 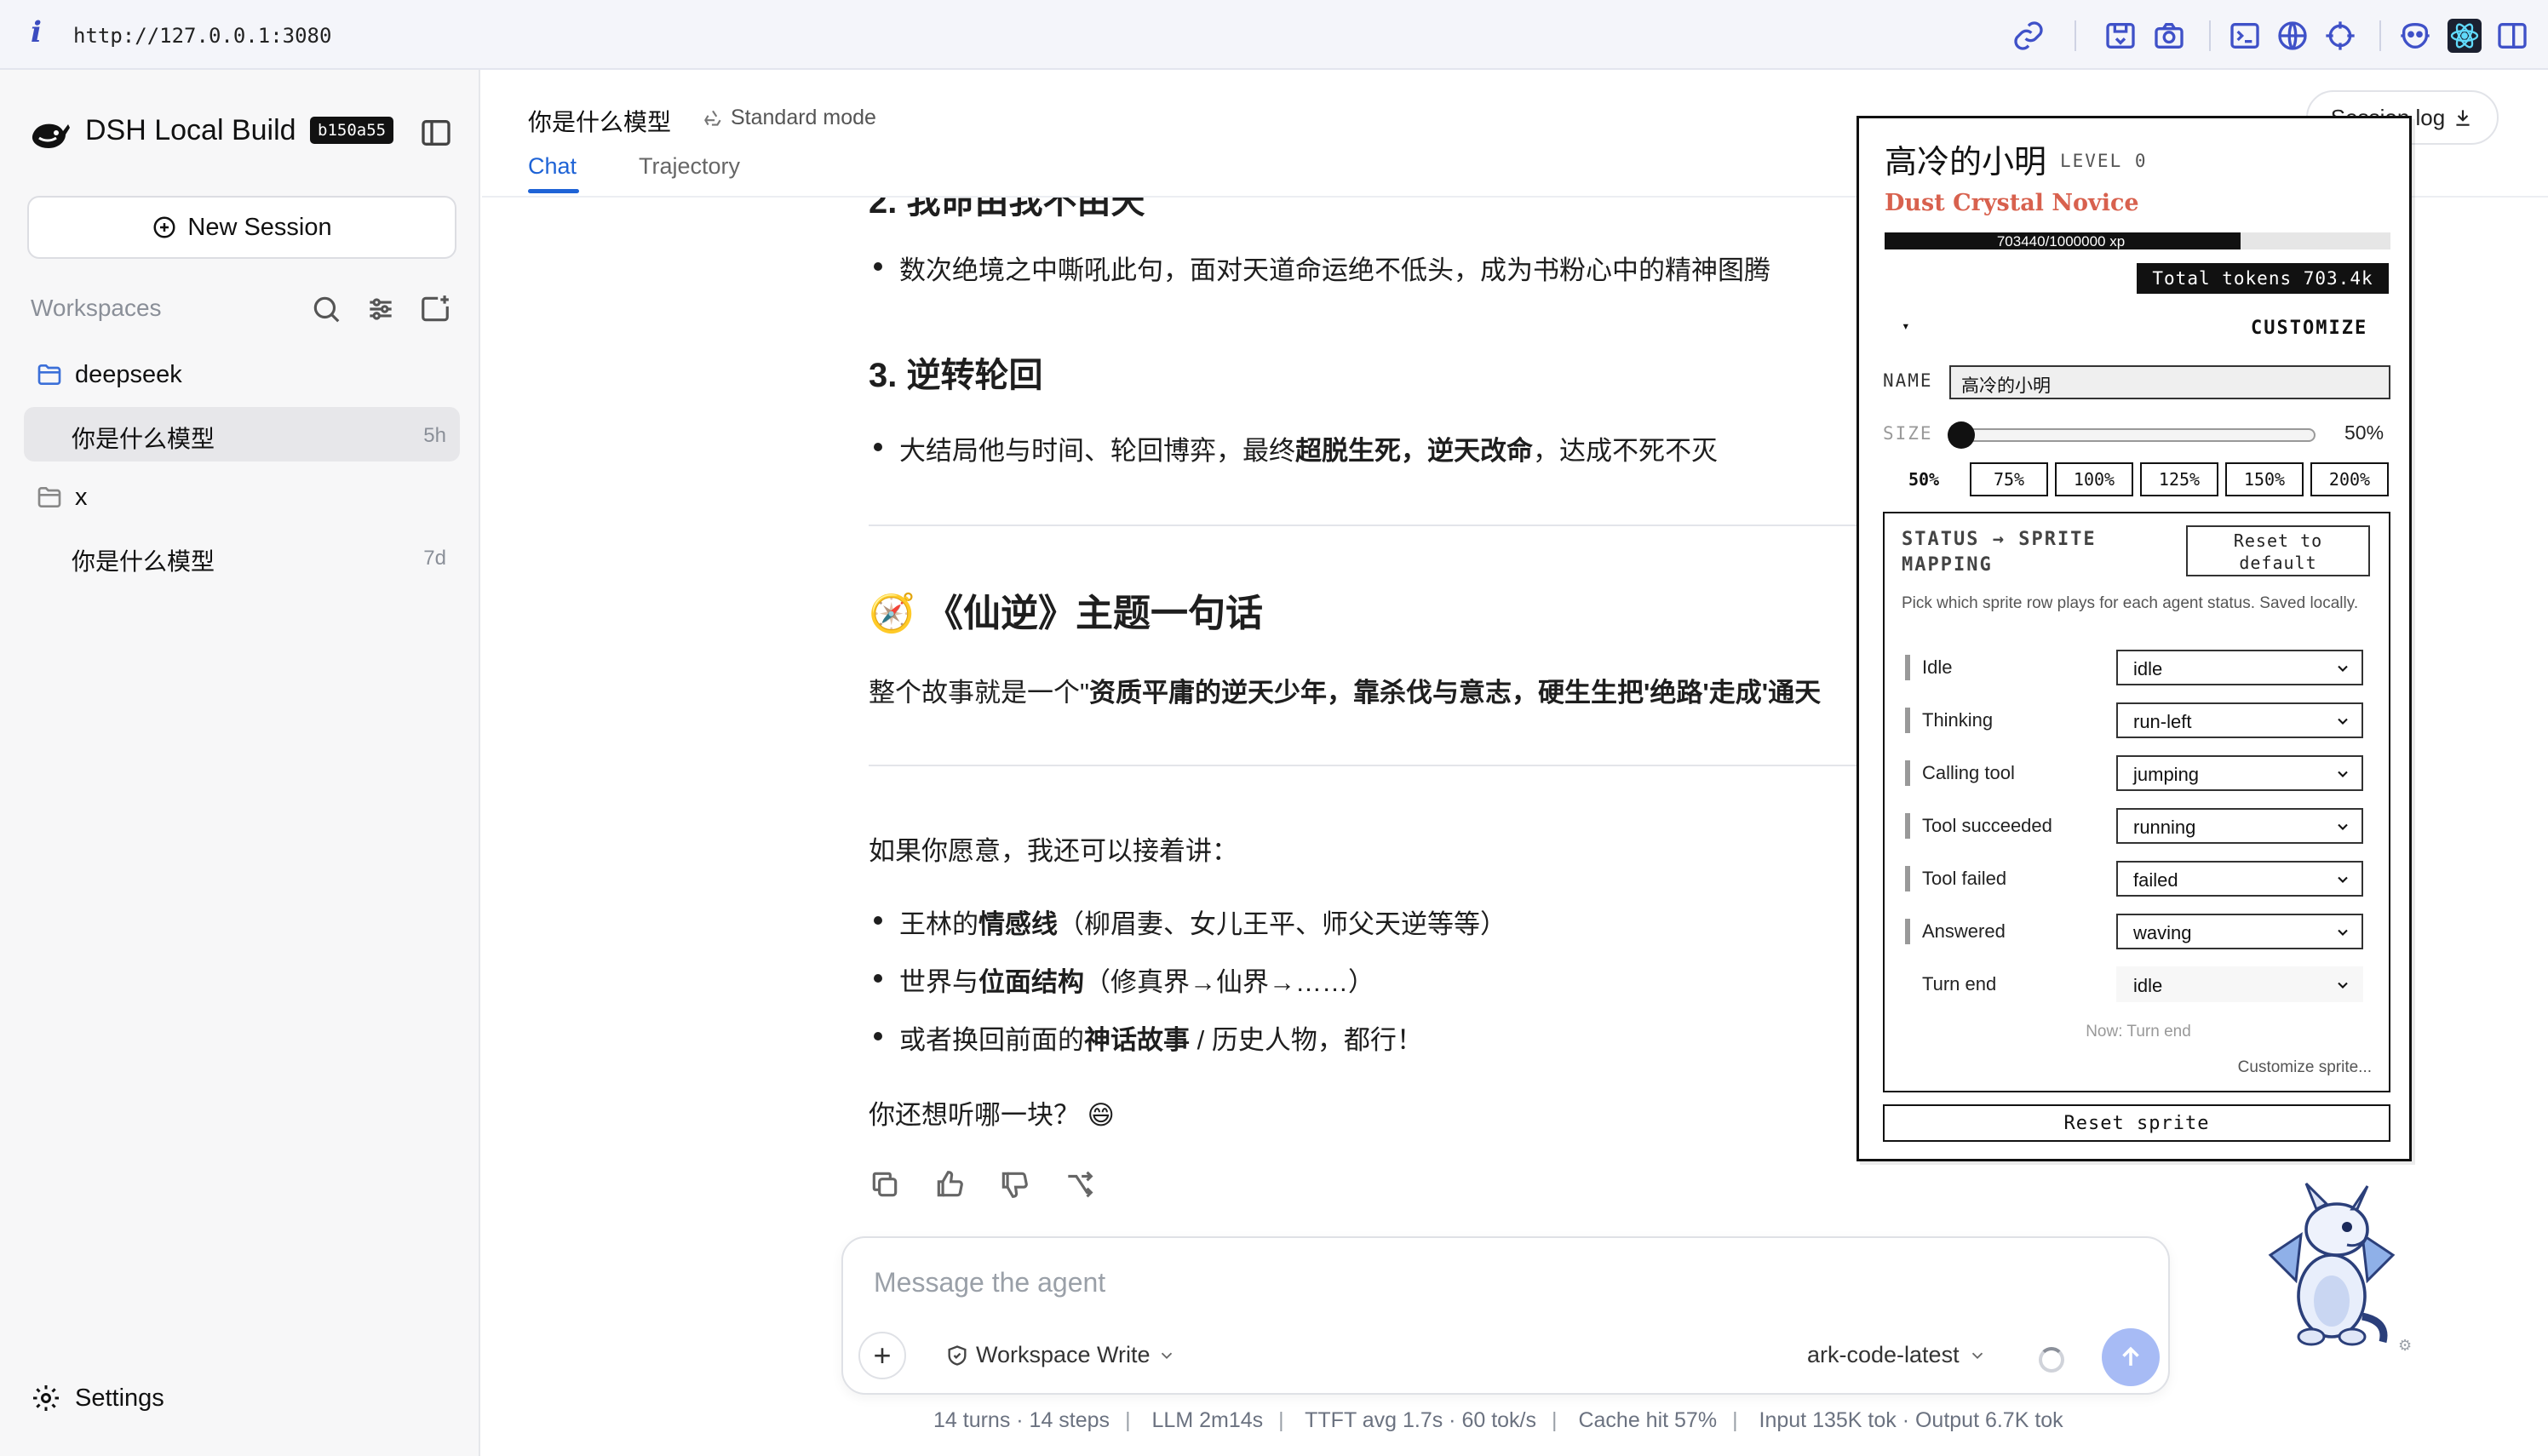 What do you see at coordinates (164, 227) in the screenshot?
I see `plus-circle-icon` at bounding box center [164, 227].